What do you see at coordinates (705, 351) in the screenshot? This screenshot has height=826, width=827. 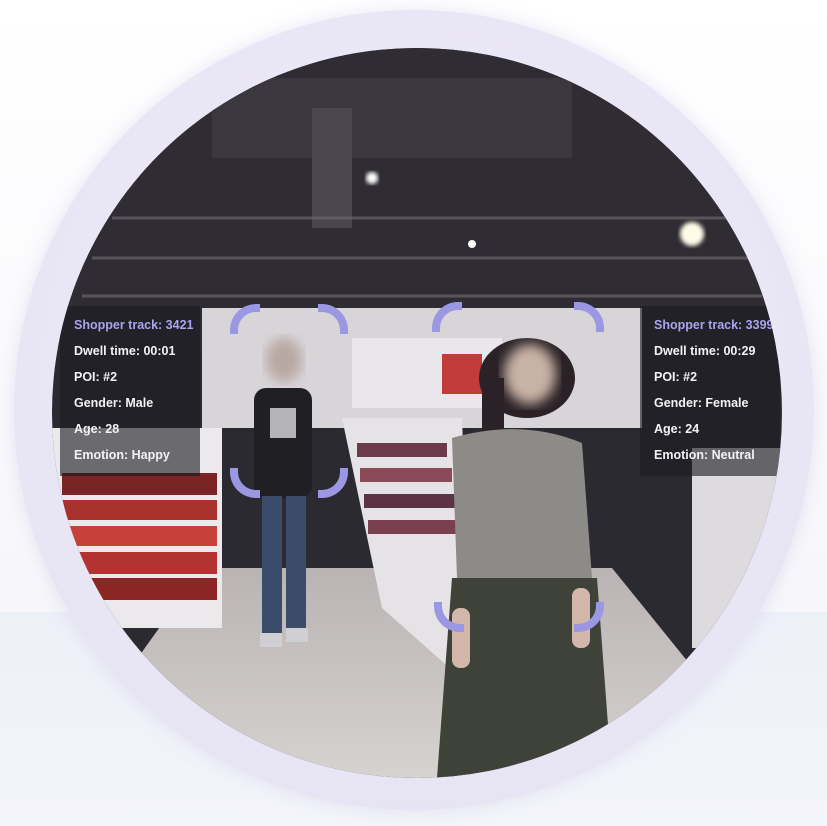 I see `dwell-time: Dwell time: 00:29` at bounding box center [705, 351].